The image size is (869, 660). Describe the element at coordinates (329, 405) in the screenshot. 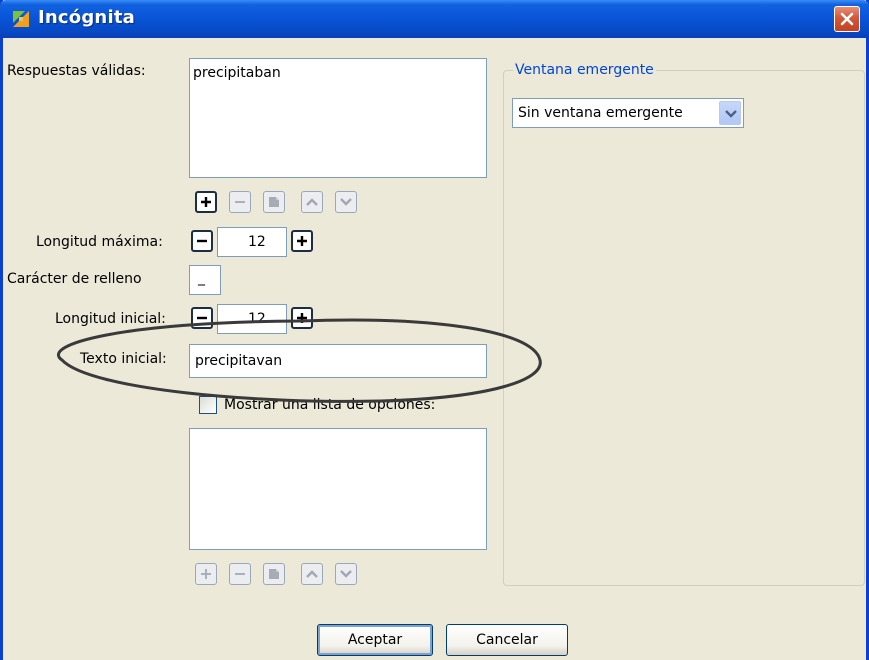

I see `mostrar-lista-label: Mostrar una lista de opciones:` at that location.